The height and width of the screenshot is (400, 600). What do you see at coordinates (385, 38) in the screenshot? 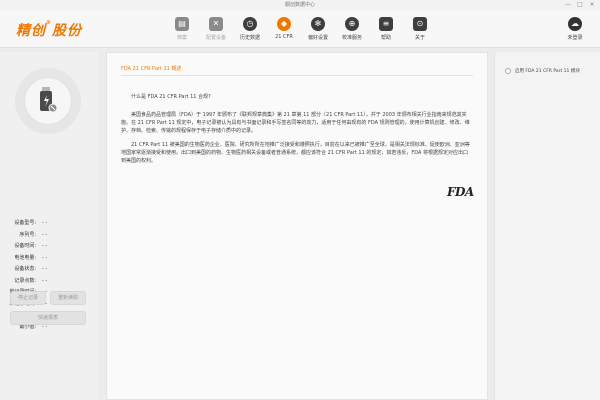
I see `toolbar-label: 帮助` at bounding box center [385, 38].